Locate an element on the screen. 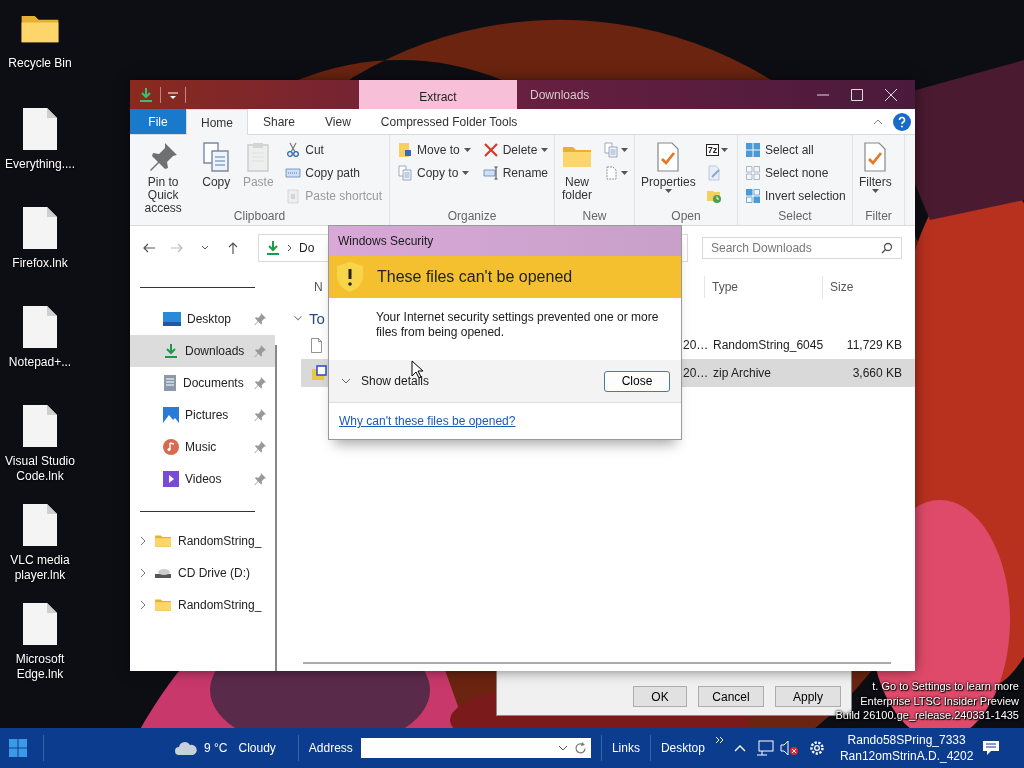  weather-condition: Cloudy is located at coordinates (257, 748).